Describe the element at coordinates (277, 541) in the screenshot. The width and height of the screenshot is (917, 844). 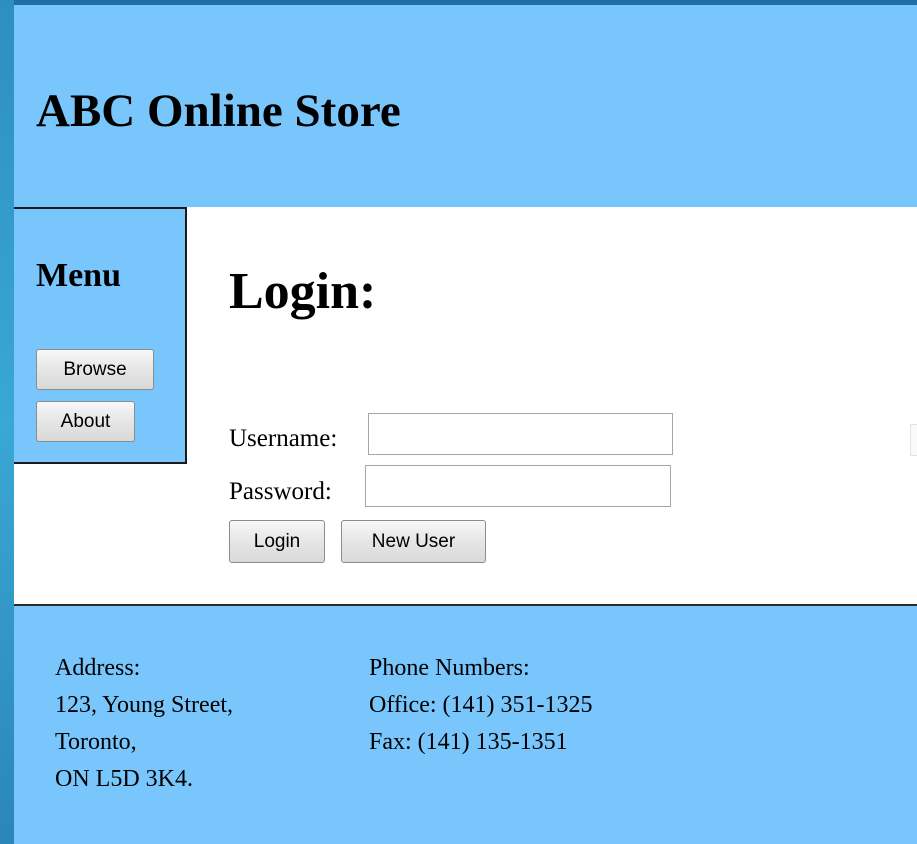
I see `login-button: Login` at that location.